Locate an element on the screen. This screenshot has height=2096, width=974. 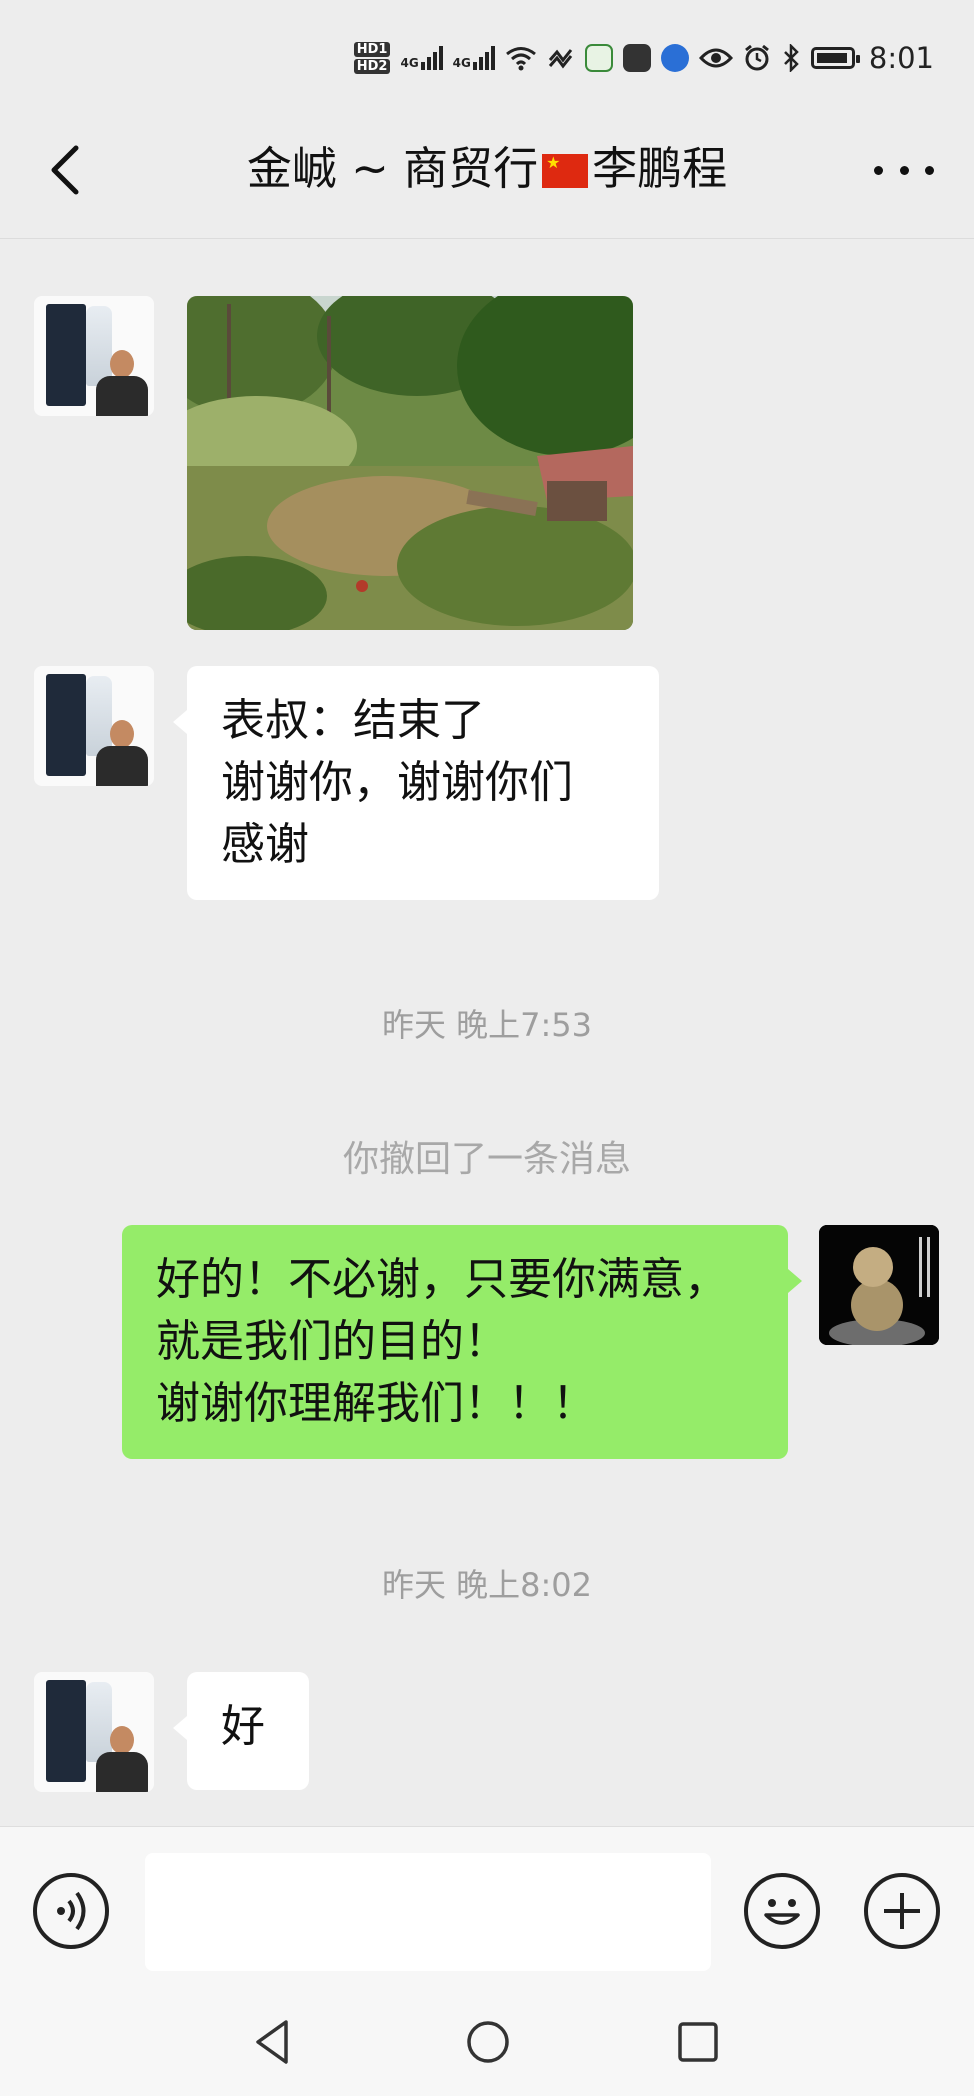
hd-indicator: HD1 HD2 is located at coordinates (372, 58).